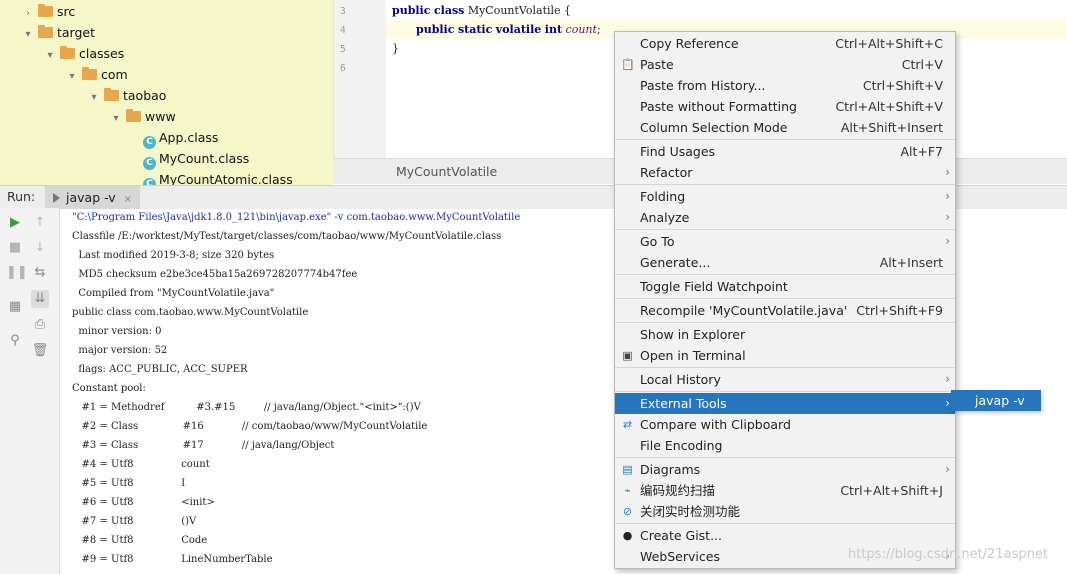 Image resolution: width=1067 pixels, height=574 pixels. What do you see at coordinates (715, 424) in the screenshot?
I see `menu-item-label: Compare with Clipboard` at bounding box center [715, 424].